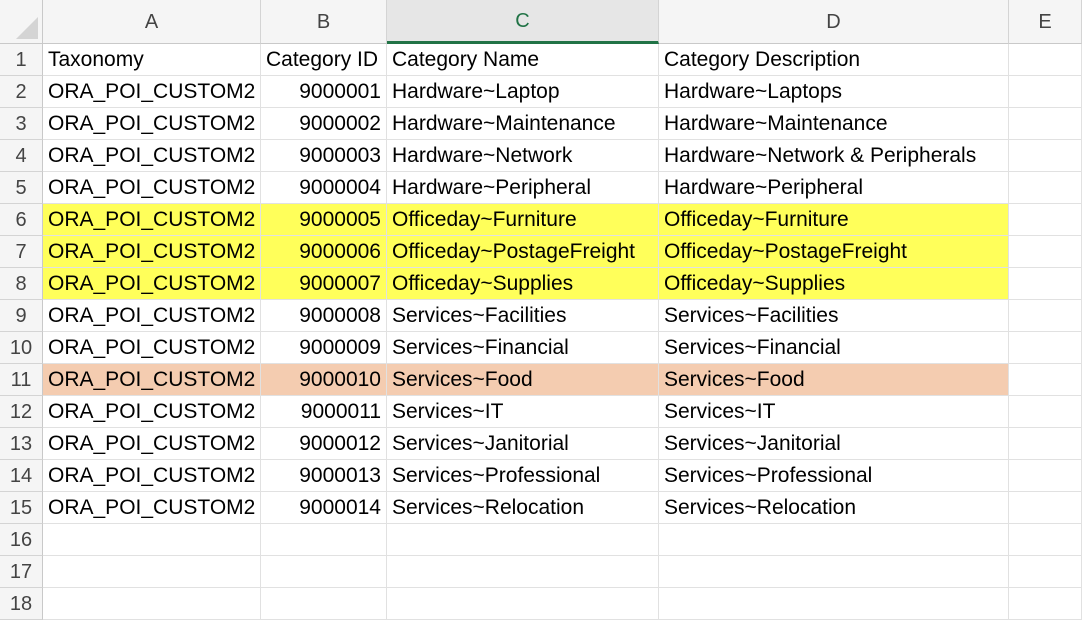  I want to click on row-header: 2, so click(21, 92).